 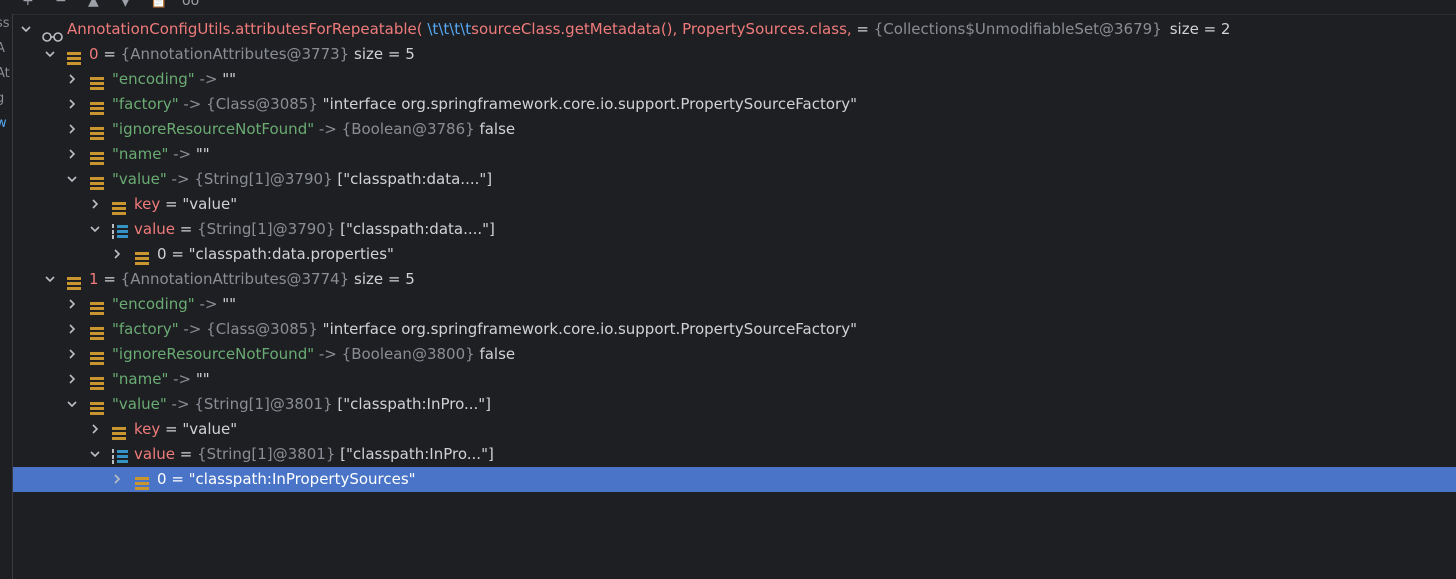 I want to click on variable-key: "value", so click(x=139, y=404).